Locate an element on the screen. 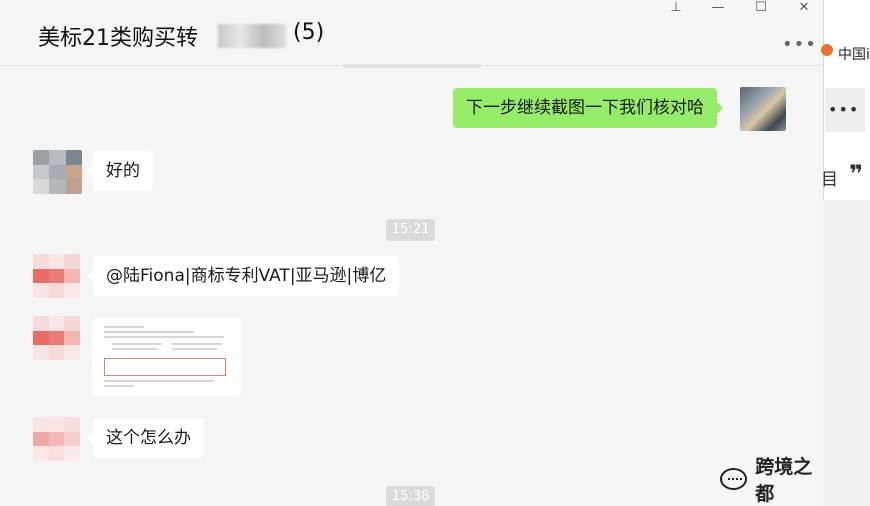 The height and width of the screenshot is (506, 870). minimize-button: — is located at coordinates (718, 7).